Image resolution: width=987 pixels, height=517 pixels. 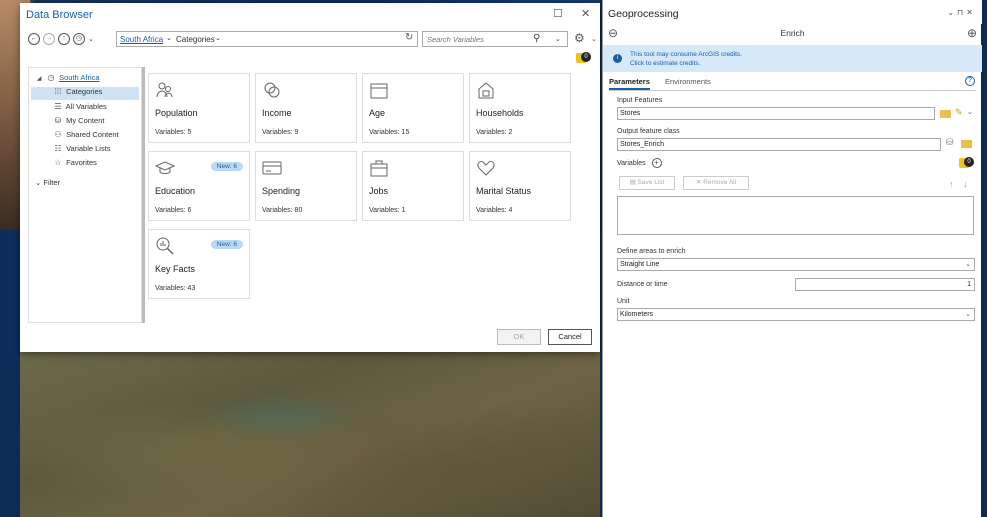 I want to click on refresh-icon: ↻, so click(x=411, y=38).